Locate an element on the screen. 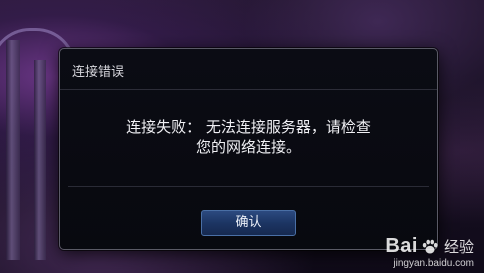 Image resolution: width=484 pixels, height=273 pixels. baidu-jingyan-watermark: Bai 经验 jingyan.baidu.com is located at coordinates (429, 252).